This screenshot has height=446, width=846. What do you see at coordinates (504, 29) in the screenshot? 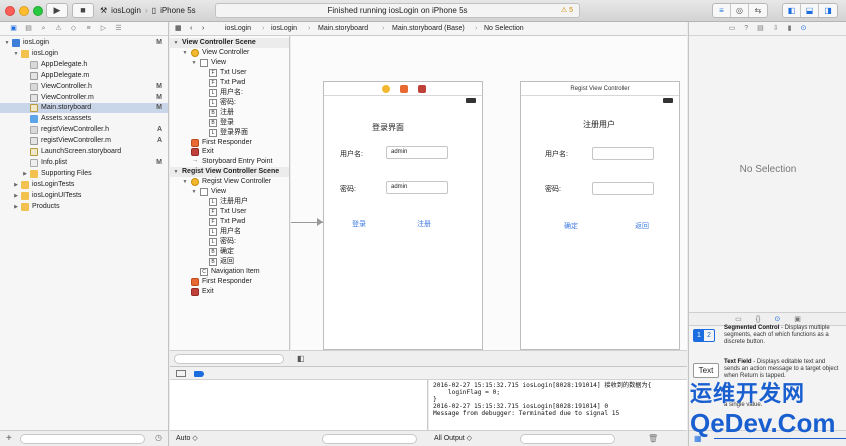
I see `jumpbar-item-selection: No Selection` at bounding box center [504, 29].